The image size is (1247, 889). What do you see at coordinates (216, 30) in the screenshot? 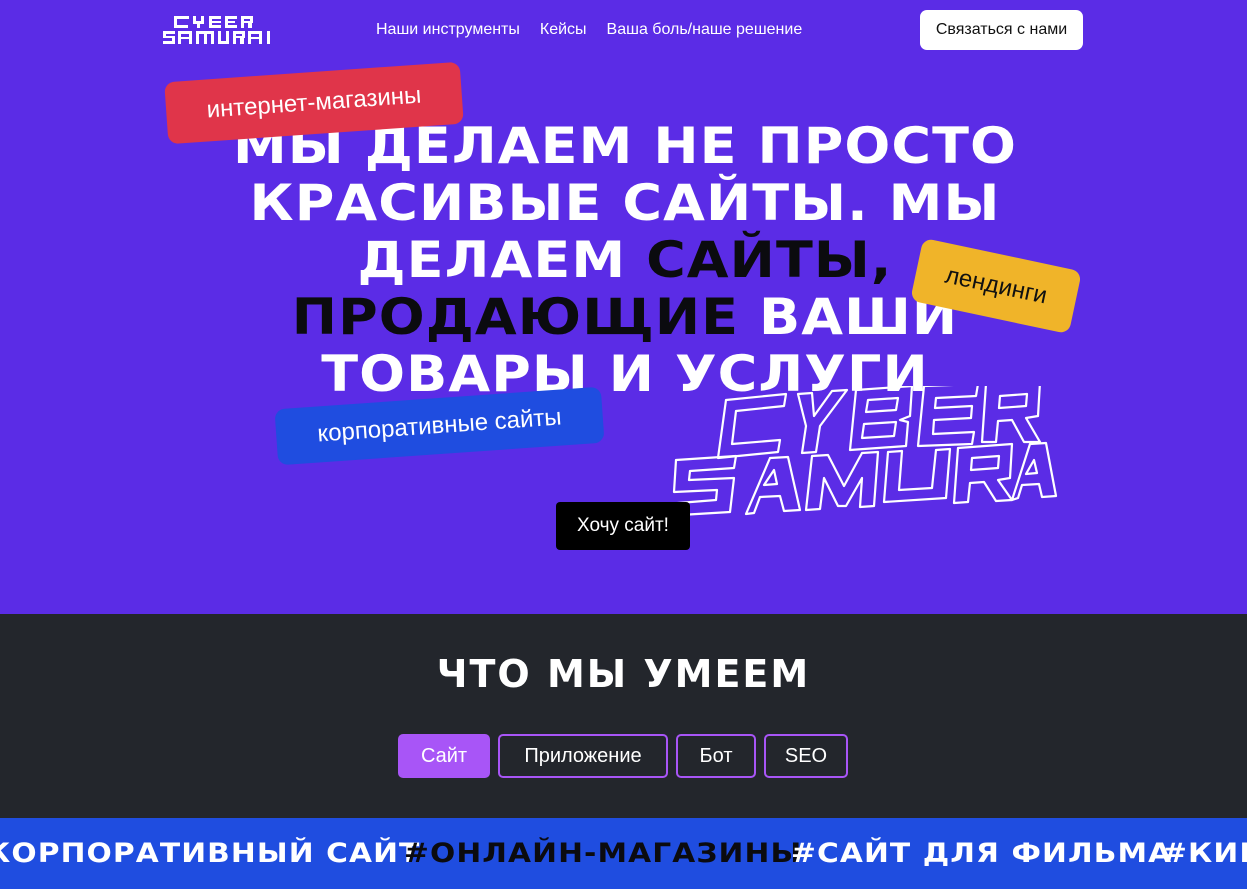
I see `logo-icon` at bounding box center [216, 30].